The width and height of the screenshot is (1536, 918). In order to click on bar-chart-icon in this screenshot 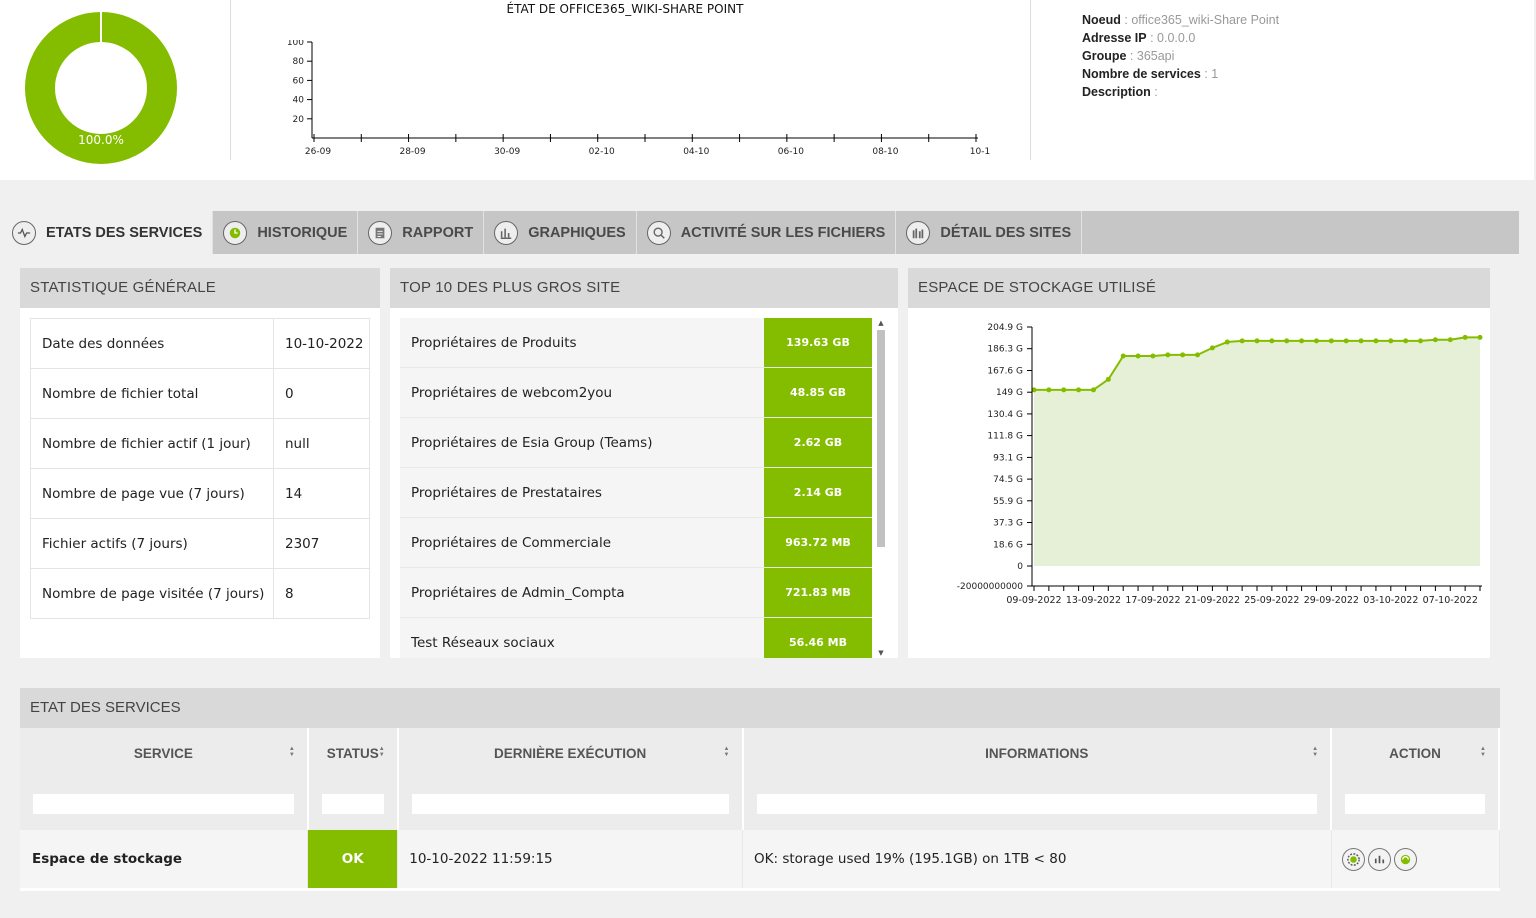, I will do `click(1379, 859)`.